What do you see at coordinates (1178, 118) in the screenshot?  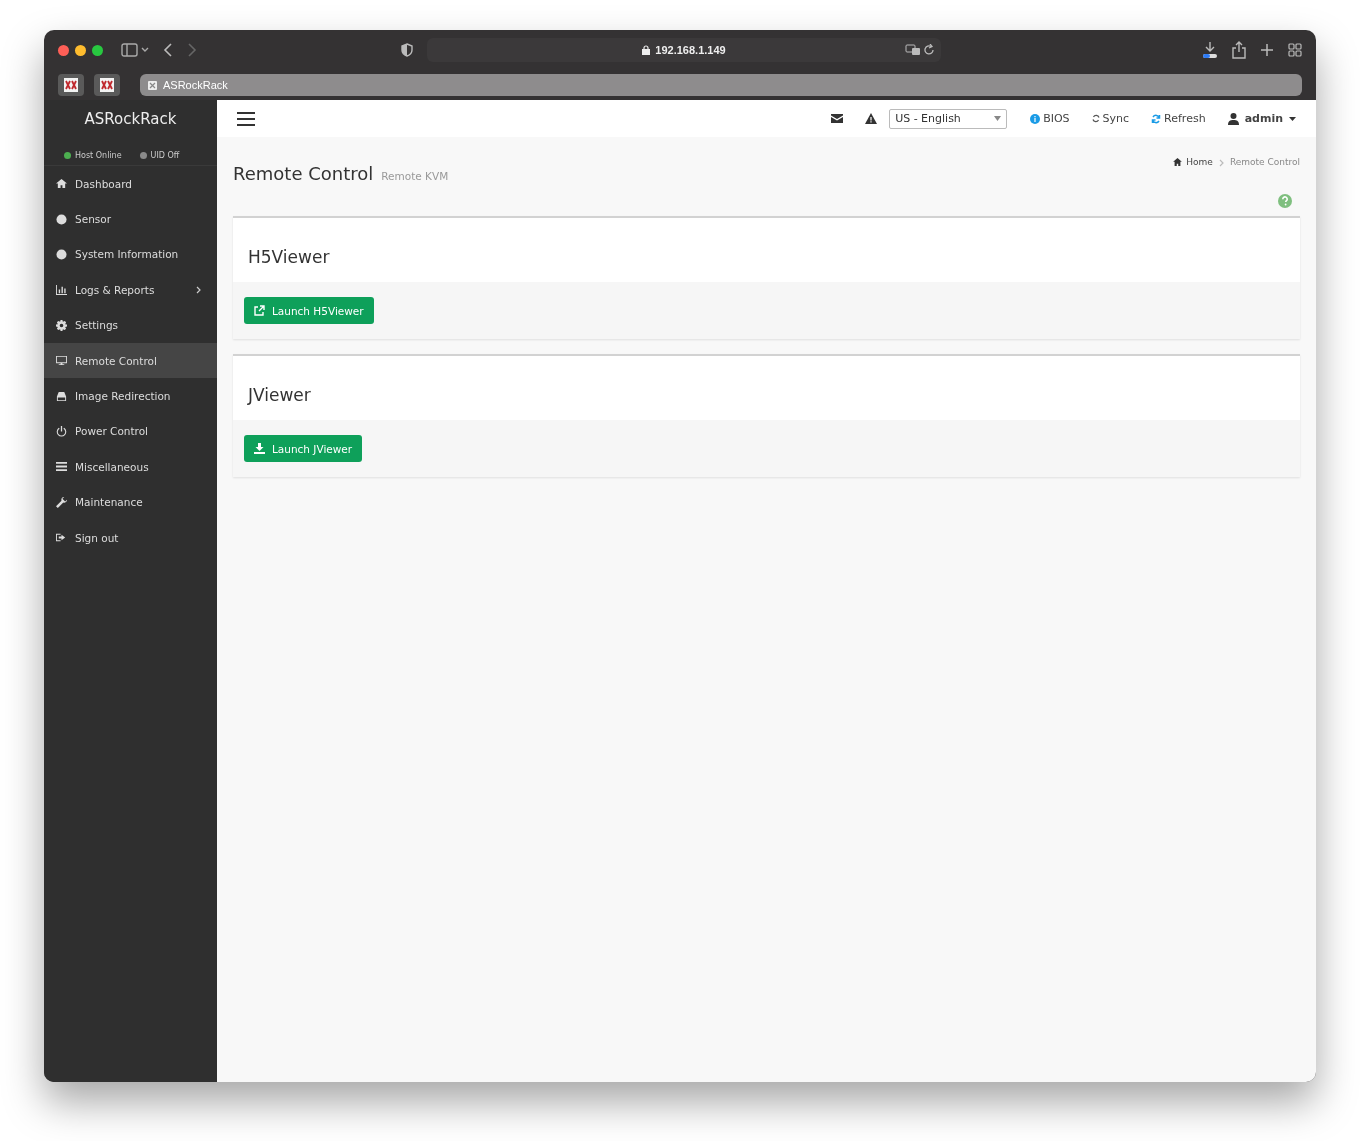 I see `refresh-link: Refresh` at bounding box center [1178, 118].